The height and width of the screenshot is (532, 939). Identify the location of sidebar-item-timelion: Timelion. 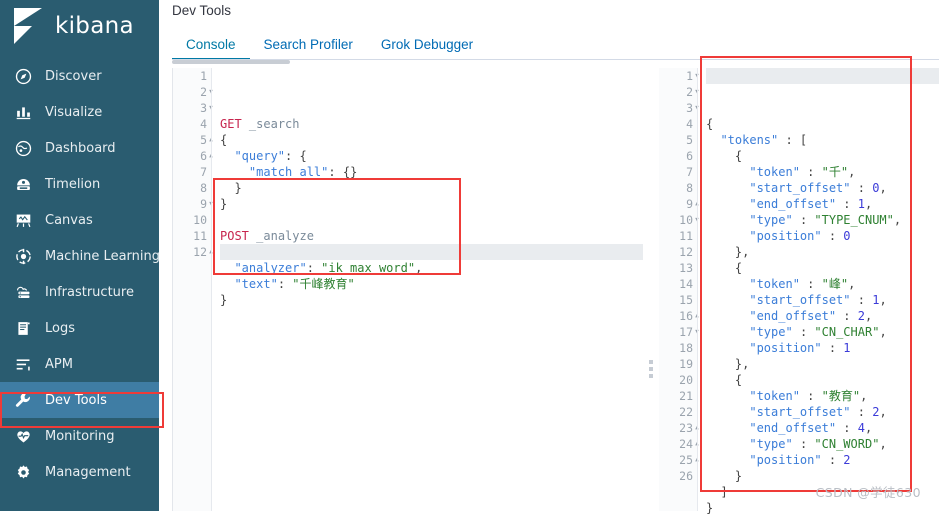
(79, 184).